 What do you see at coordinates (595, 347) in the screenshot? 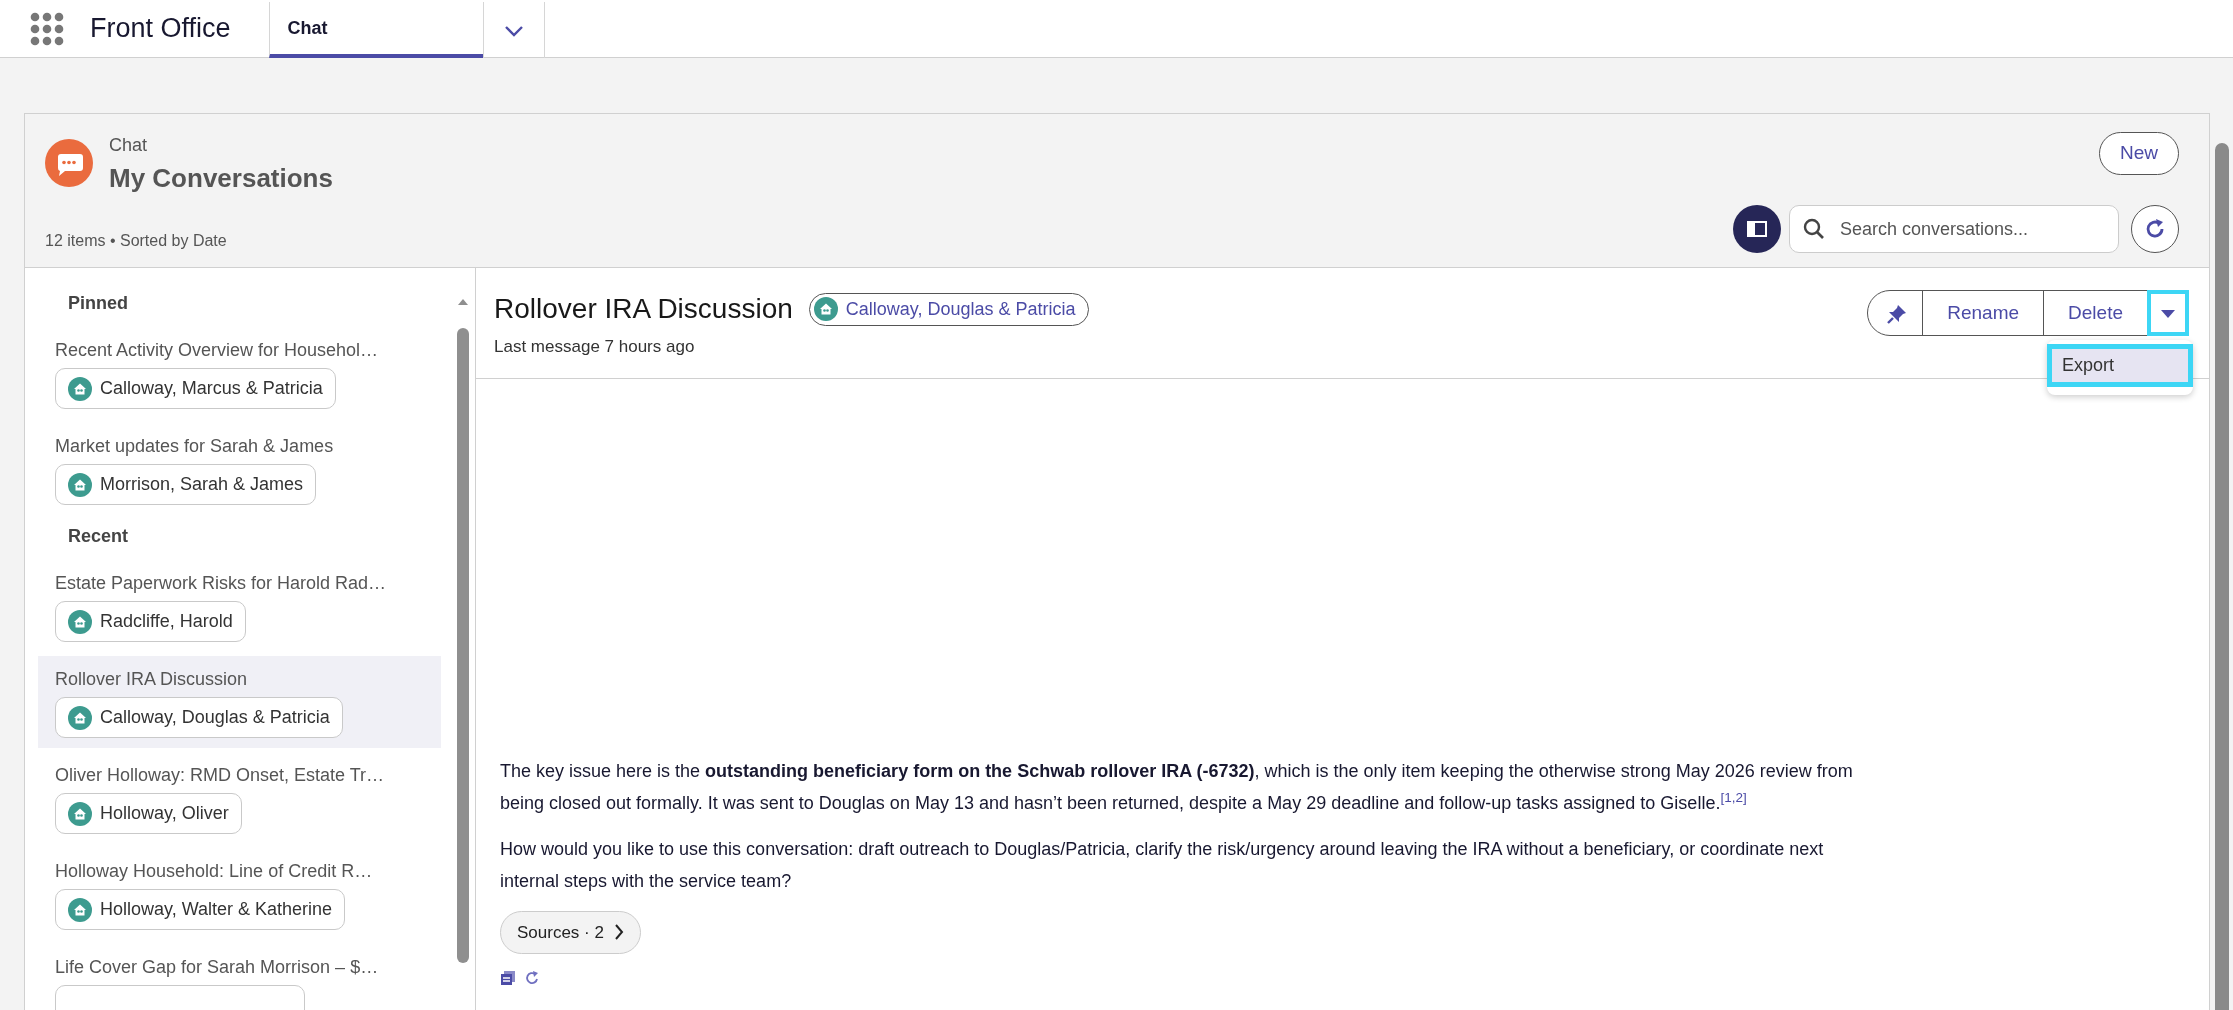
I see `last-message-time: Last message 7 hours ago` at bounding box center [595, 347].